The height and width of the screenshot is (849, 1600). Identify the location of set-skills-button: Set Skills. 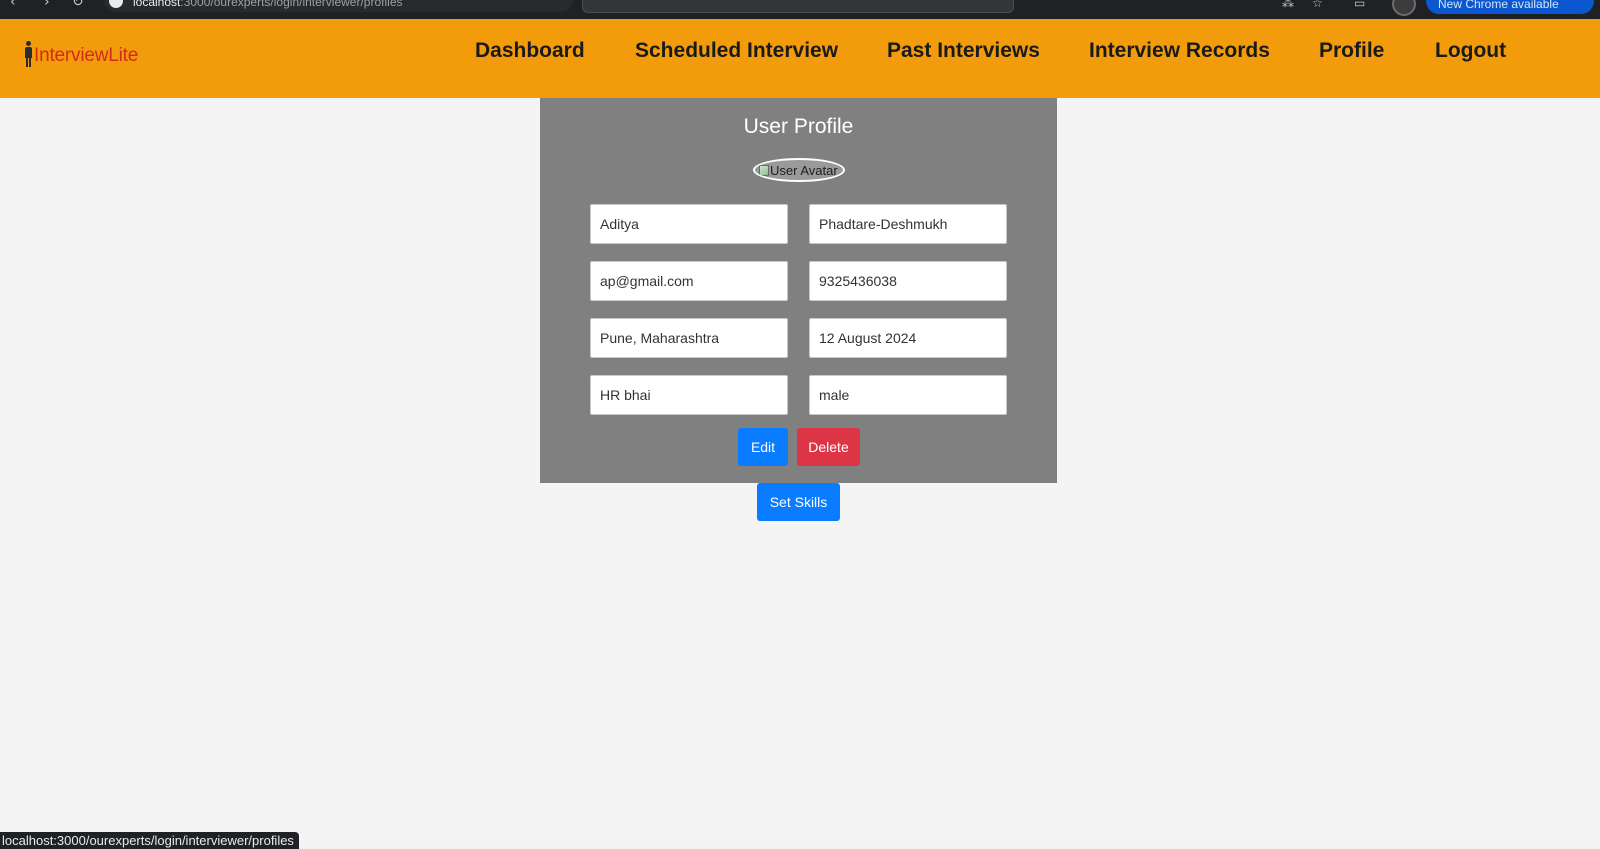
(798, 502).